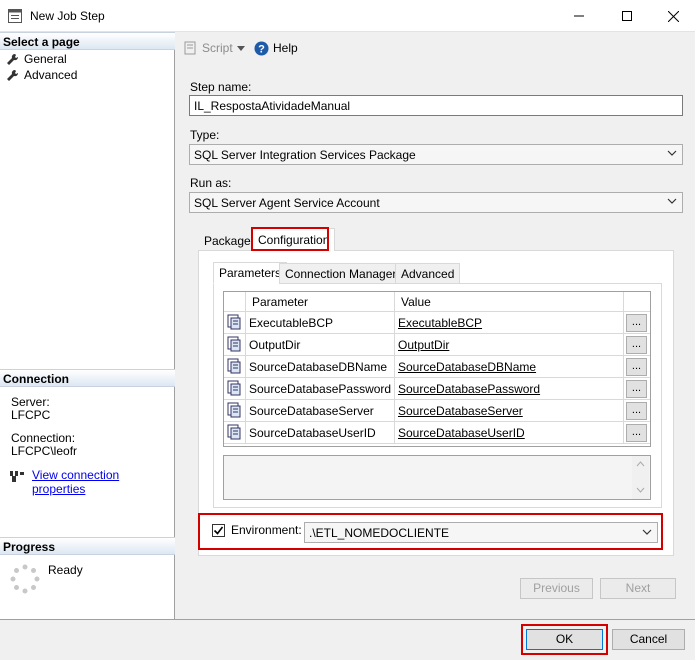 The image size is (695, 660). Describe the element at coordinates (320, 367) in the screenshot. I see `parameter-name-cell: SourceDatabaseDBName` at that location.